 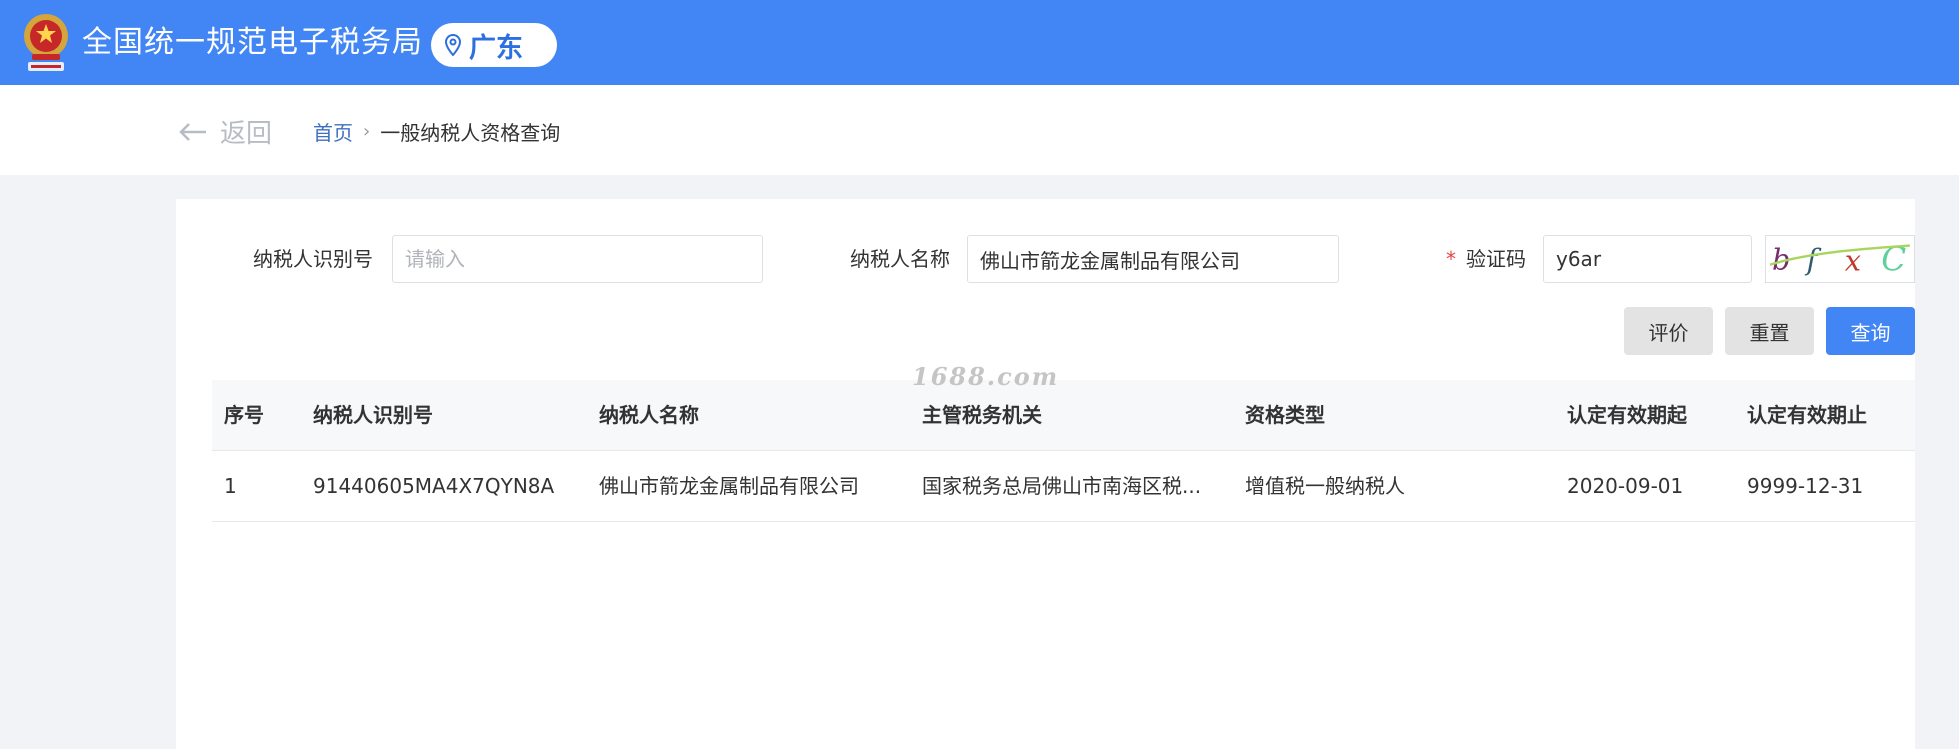 What do you see at coordinates (1496, 259) in the screenshot?
I see `captcha-label: 验证码` at bounding box center [1496, 259].